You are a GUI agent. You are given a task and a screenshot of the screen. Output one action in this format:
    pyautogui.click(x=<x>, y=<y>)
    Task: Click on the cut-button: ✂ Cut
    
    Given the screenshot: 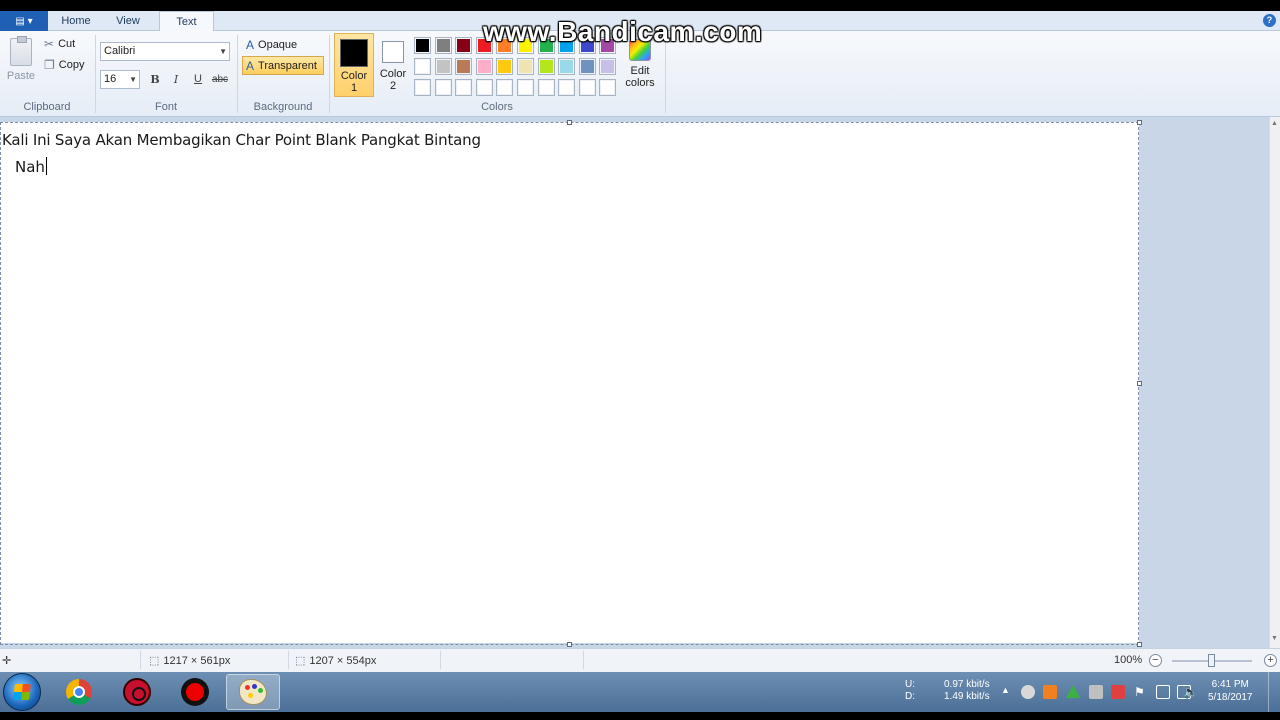 What is the action you would take?
    pyautogui.click(x=59, y=44)
    